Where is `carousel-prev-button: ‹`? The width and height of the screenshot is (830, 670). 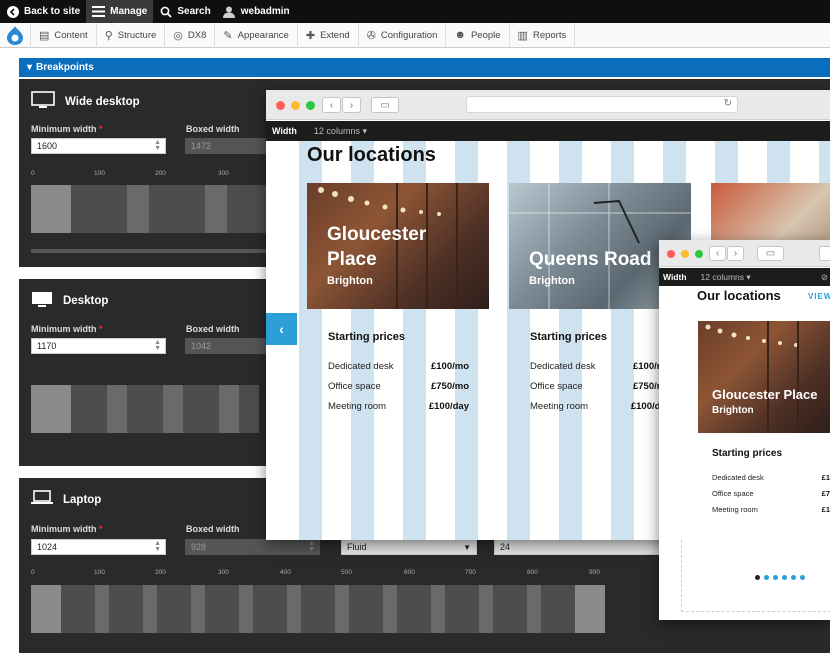 carousel-prev-button: ‹ is located at coordinates (281, 329).